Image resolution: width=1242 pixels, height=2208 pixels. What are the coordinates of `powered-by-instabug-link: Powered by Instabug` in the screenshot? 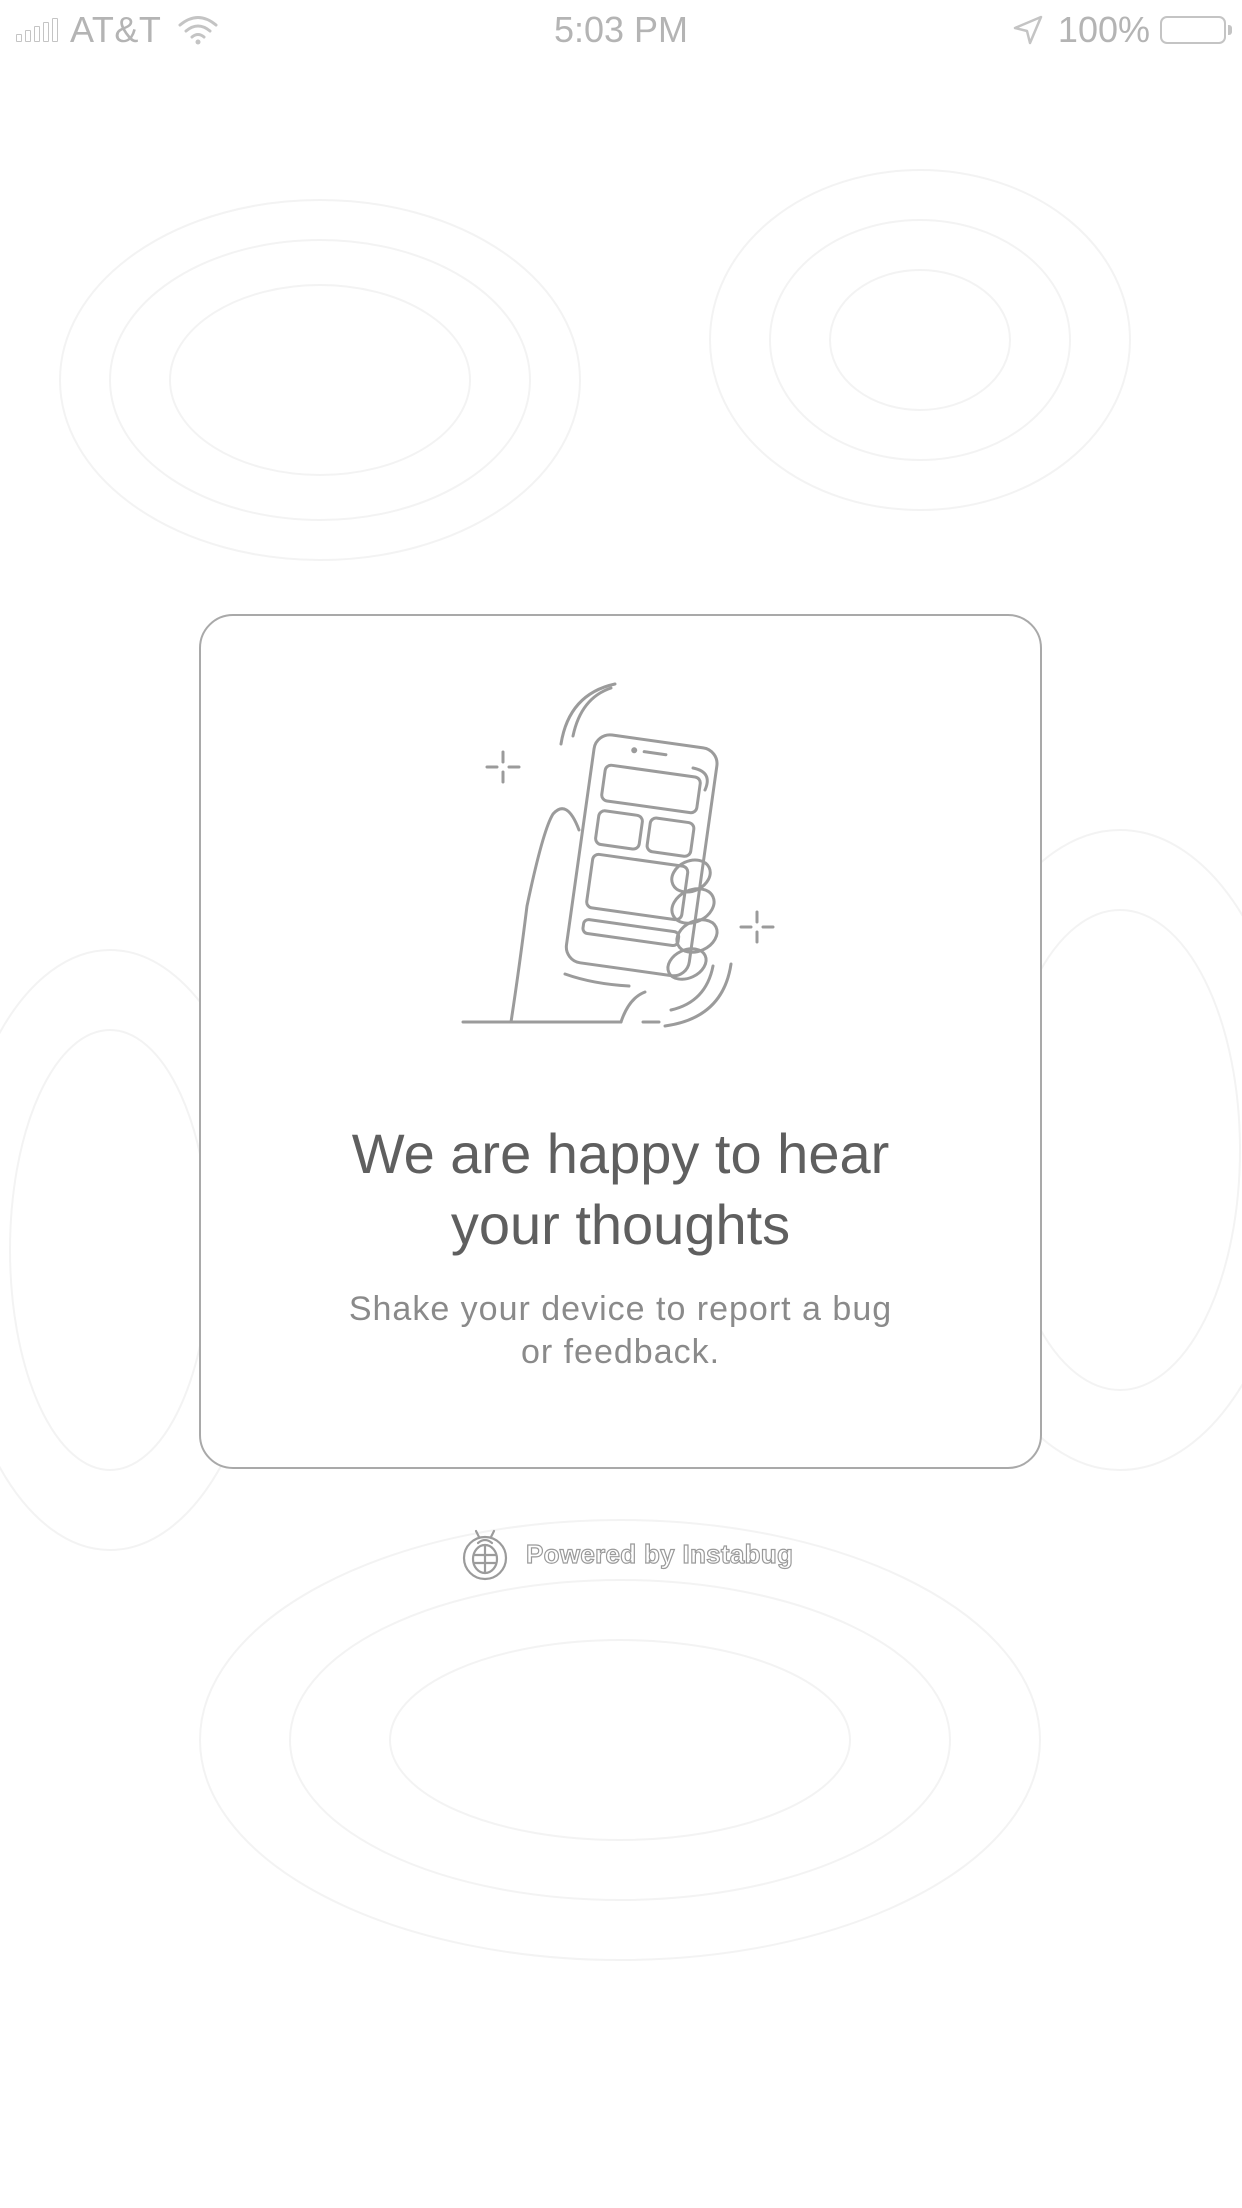 It's located at (626, 1554).